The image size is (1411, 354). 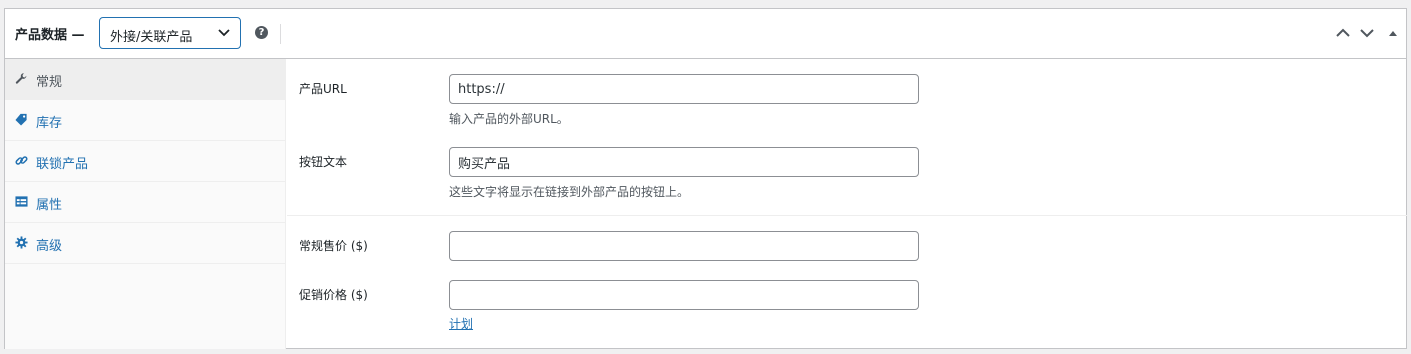 What do you see at coordinates (684, 295) in the screenshot?
I see `sale-price-input` at bounding box center [684, 295].